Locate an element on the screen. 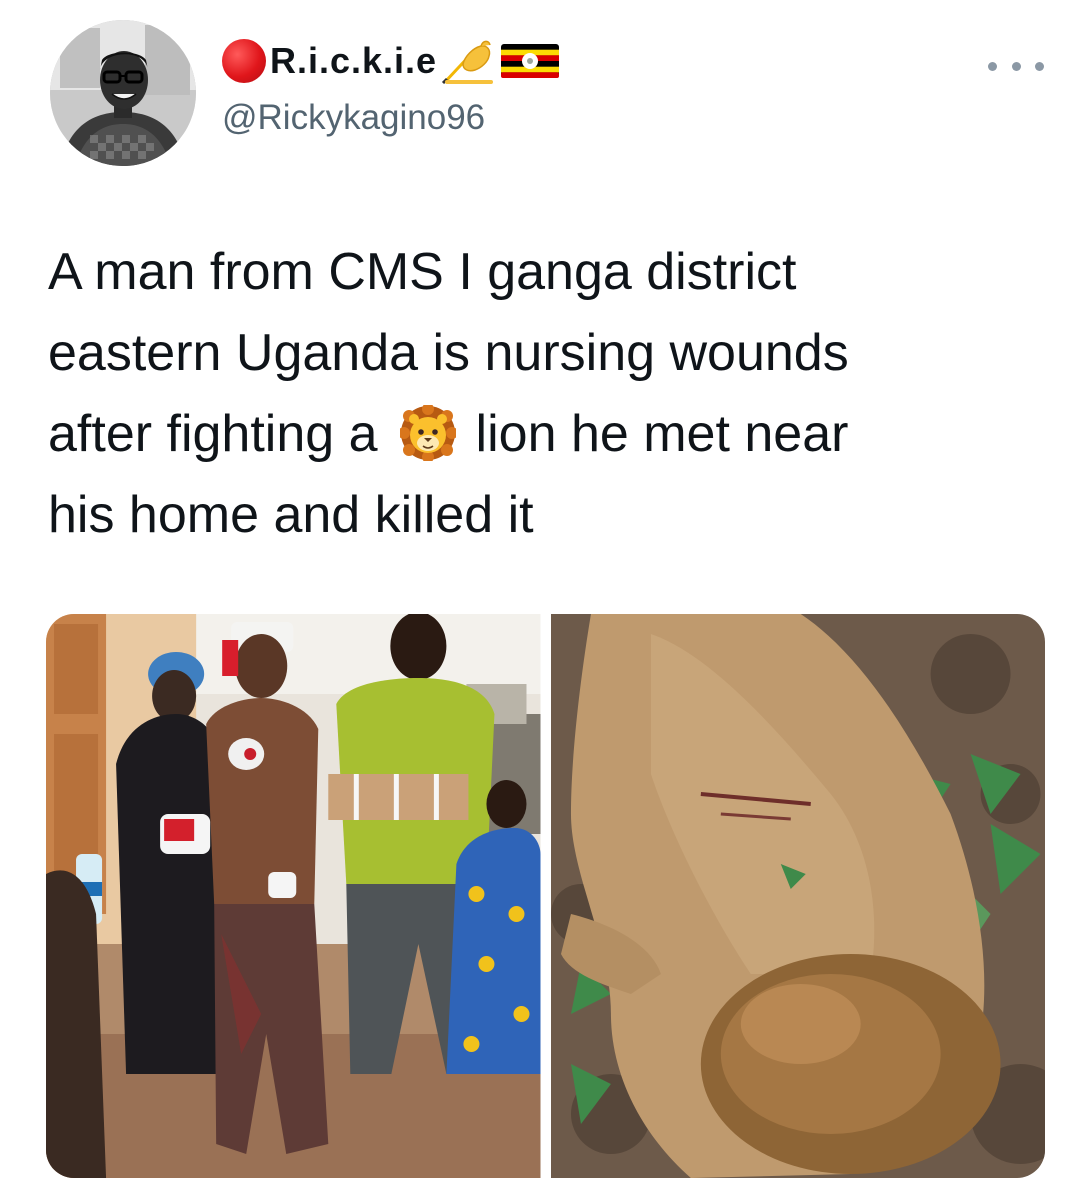 The height and width of the screenshot is (1200, 1090). author-name-row: R.i.c.k.i.e is located at coordinates (391, 61).